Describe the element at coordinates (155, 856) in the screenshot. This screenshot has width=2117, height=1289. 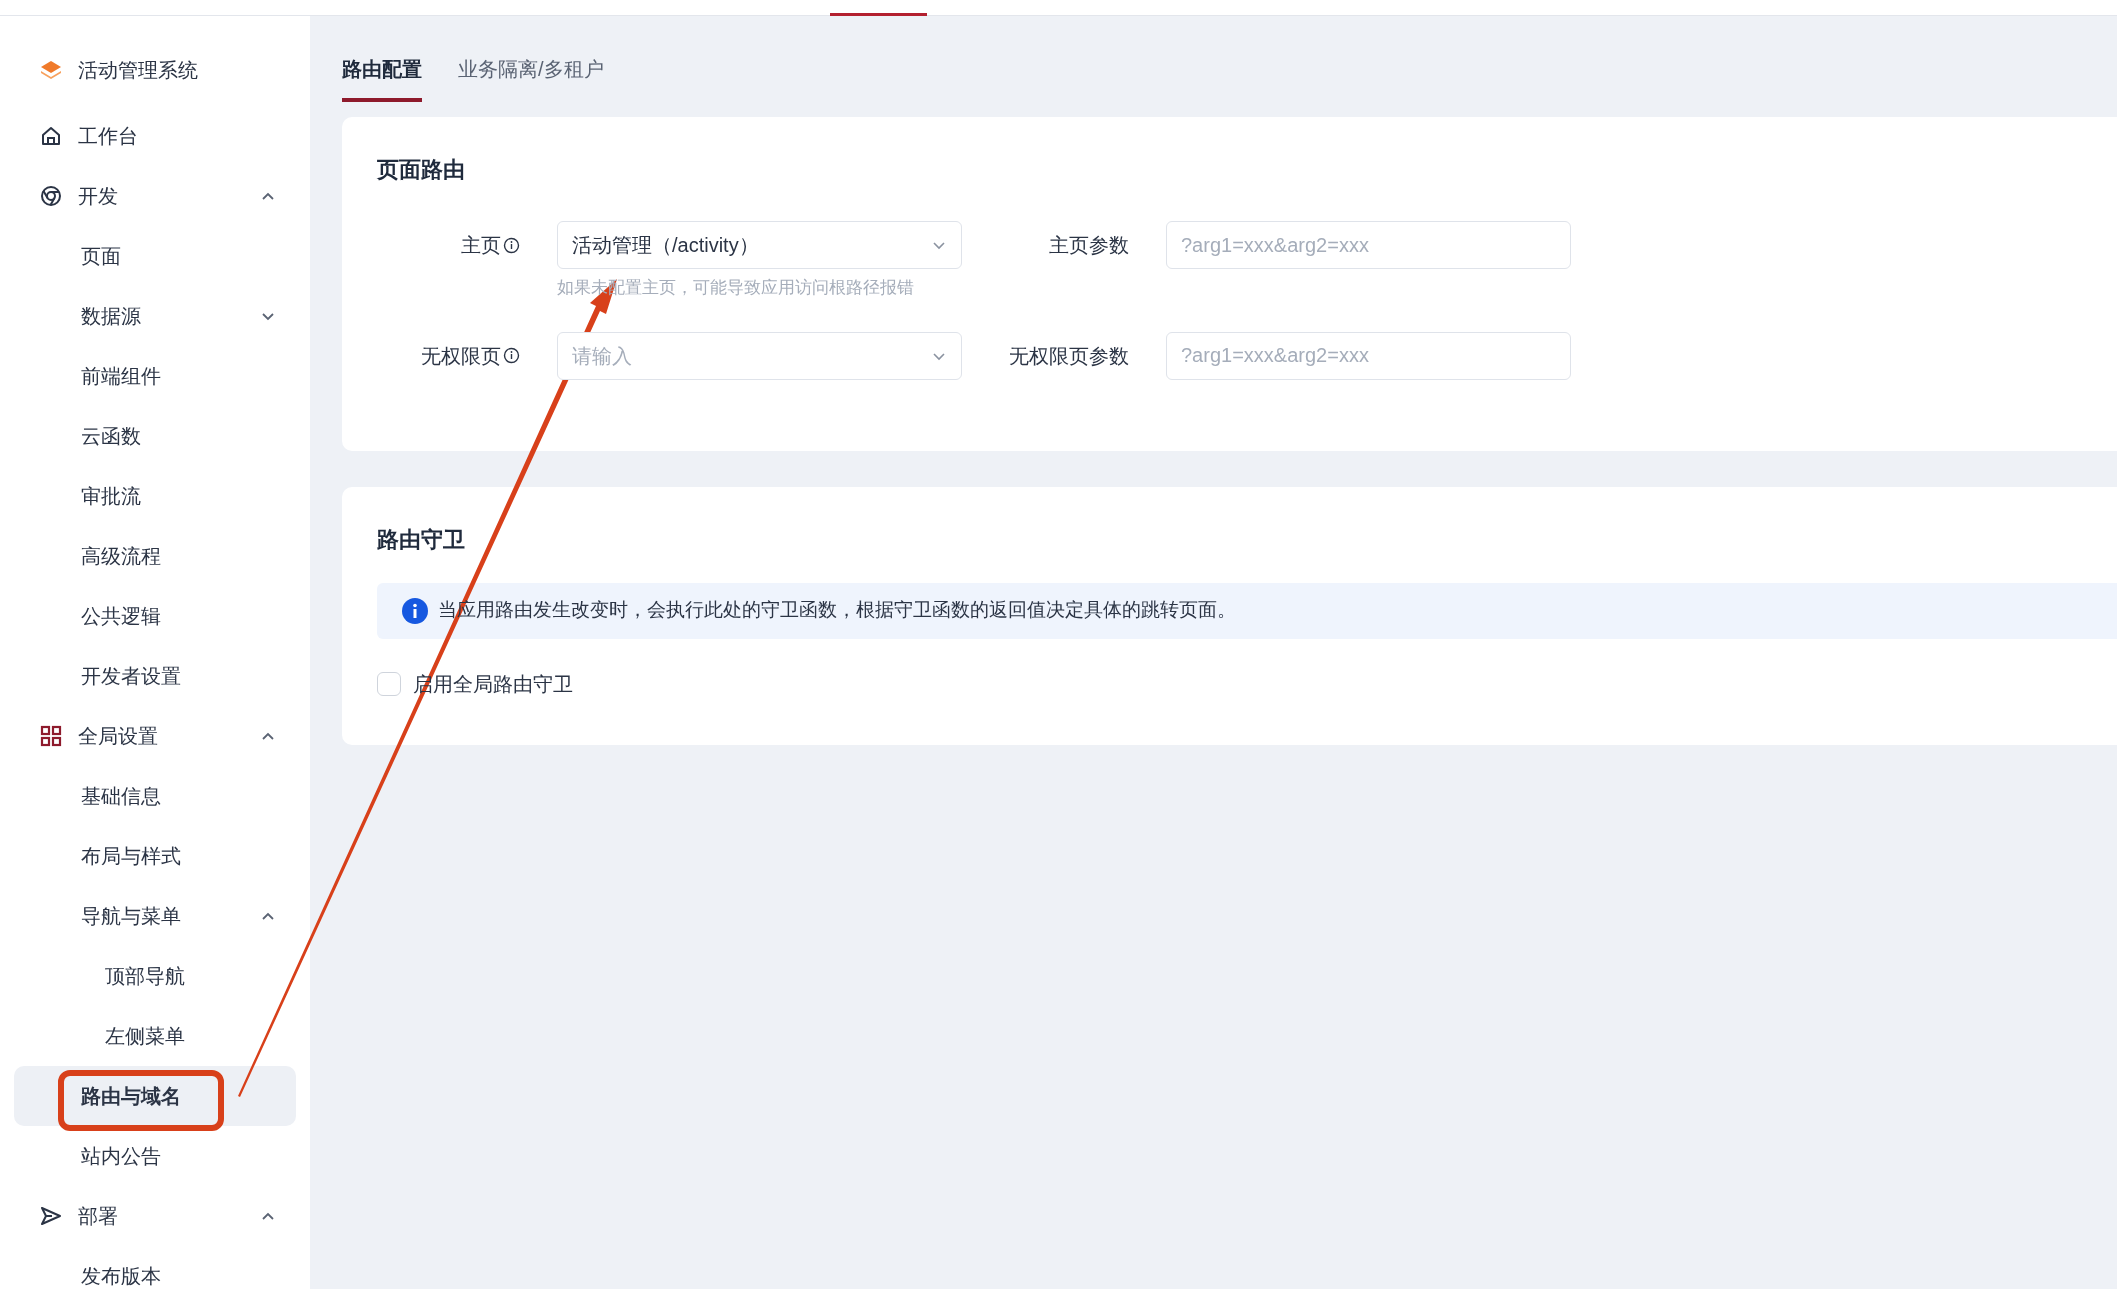
I see `menu-item: 布局与样式` at that location.